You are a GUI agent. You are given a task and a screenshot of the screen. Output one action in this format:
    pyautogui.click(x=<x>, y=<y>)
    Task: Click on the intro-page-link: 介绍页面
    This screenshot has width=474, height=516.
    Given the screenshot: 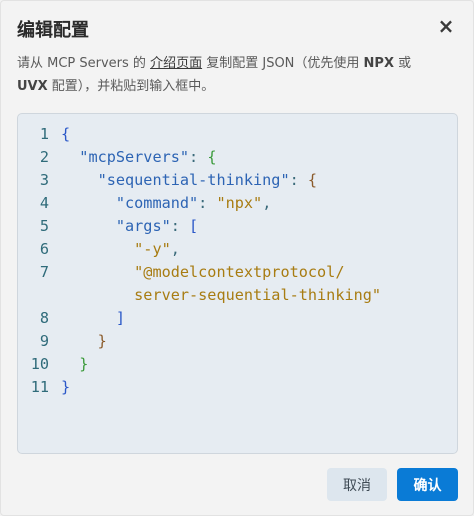 What is the action you would take?
    pyautogui.click(x=176, y=63)
    